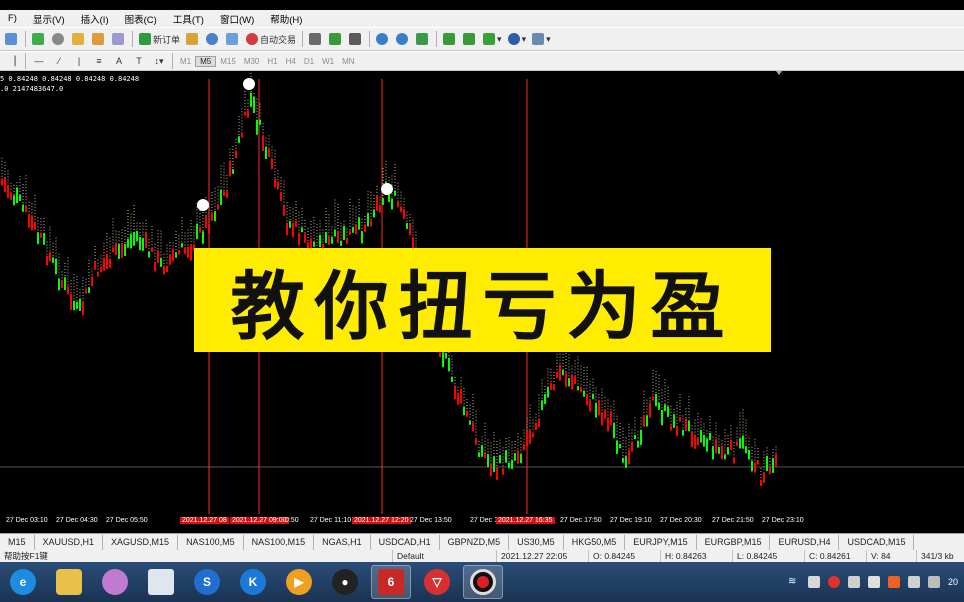 This screenshot has height=602, width=964. What do you see at coordinates (345, 582) in the screenshot?
I see `qq-icon: ●` at bounding box center [345, 582].